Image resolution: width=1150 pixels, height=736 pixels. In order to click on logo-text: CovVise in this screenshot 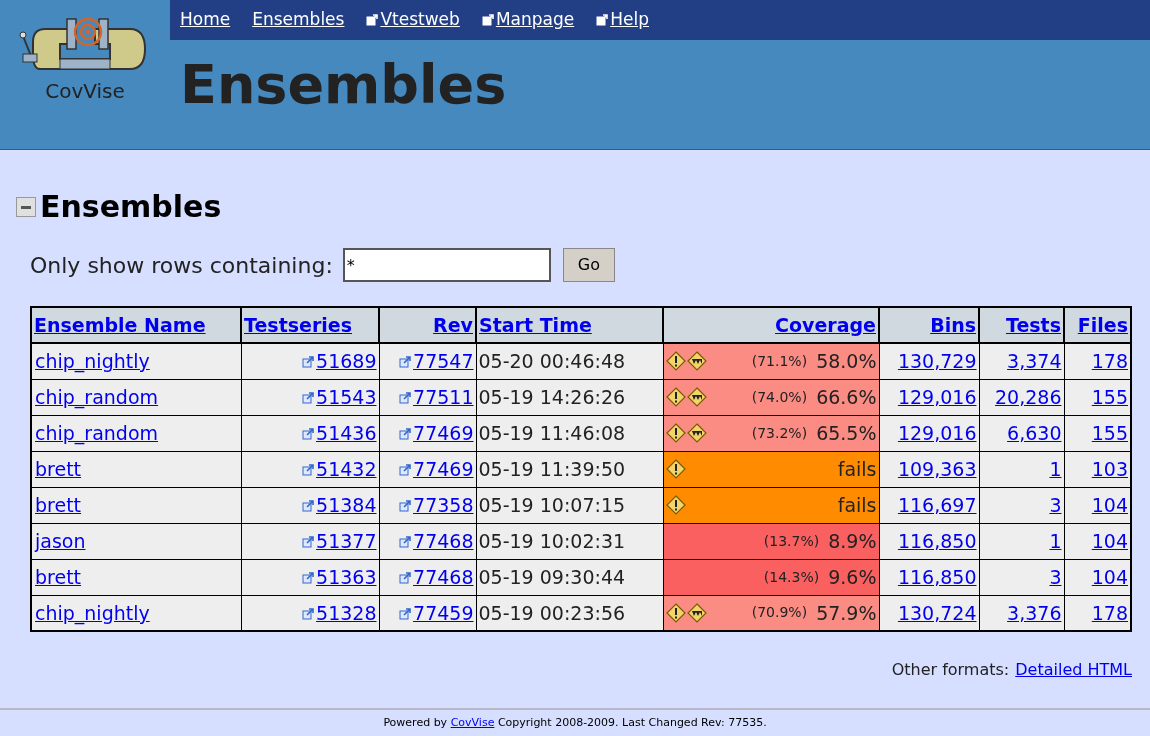, I will do `click(85, 91)`.